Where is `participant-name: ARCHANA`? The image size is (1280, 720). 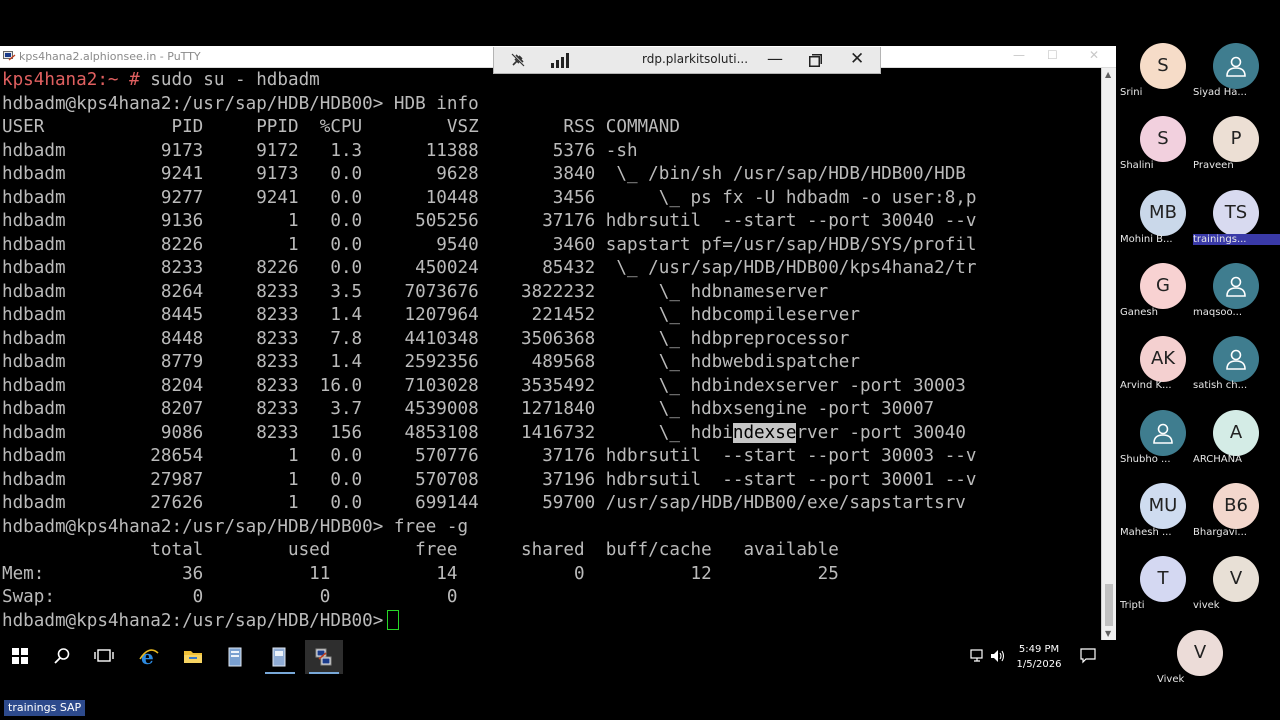
participant-name: ARCHANA is located at coordinates (1217, 459).